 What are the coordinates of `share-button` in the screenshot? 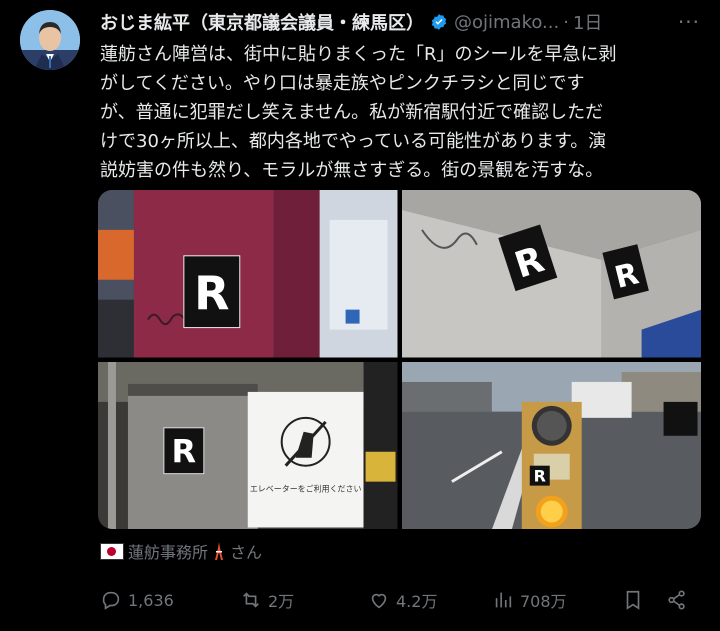 It's located at (677, 600).